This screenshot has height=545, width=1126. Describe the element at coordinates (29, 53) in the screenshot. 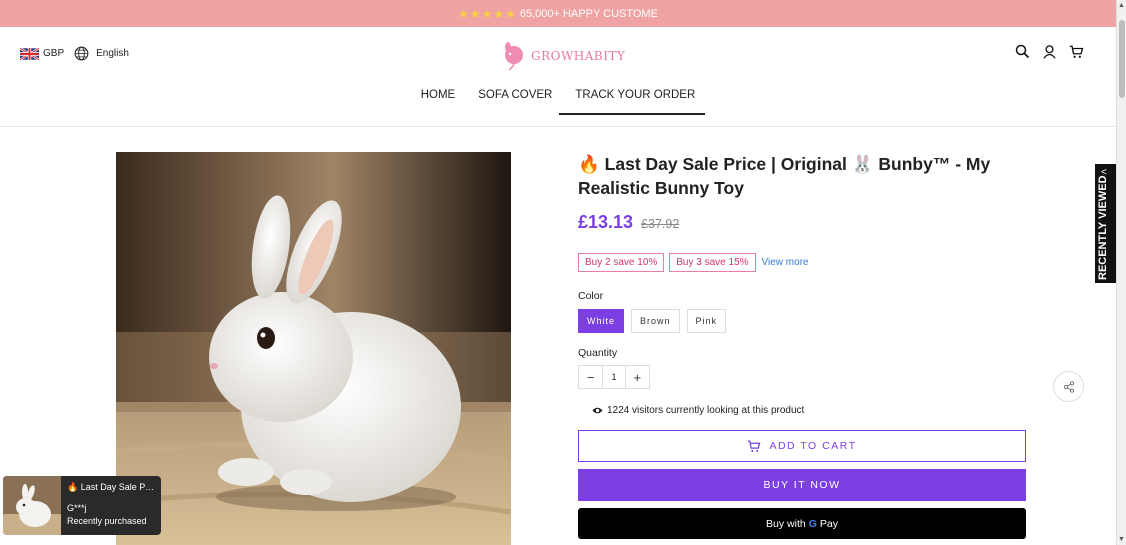

I see `uk-flag-icon` at that location.